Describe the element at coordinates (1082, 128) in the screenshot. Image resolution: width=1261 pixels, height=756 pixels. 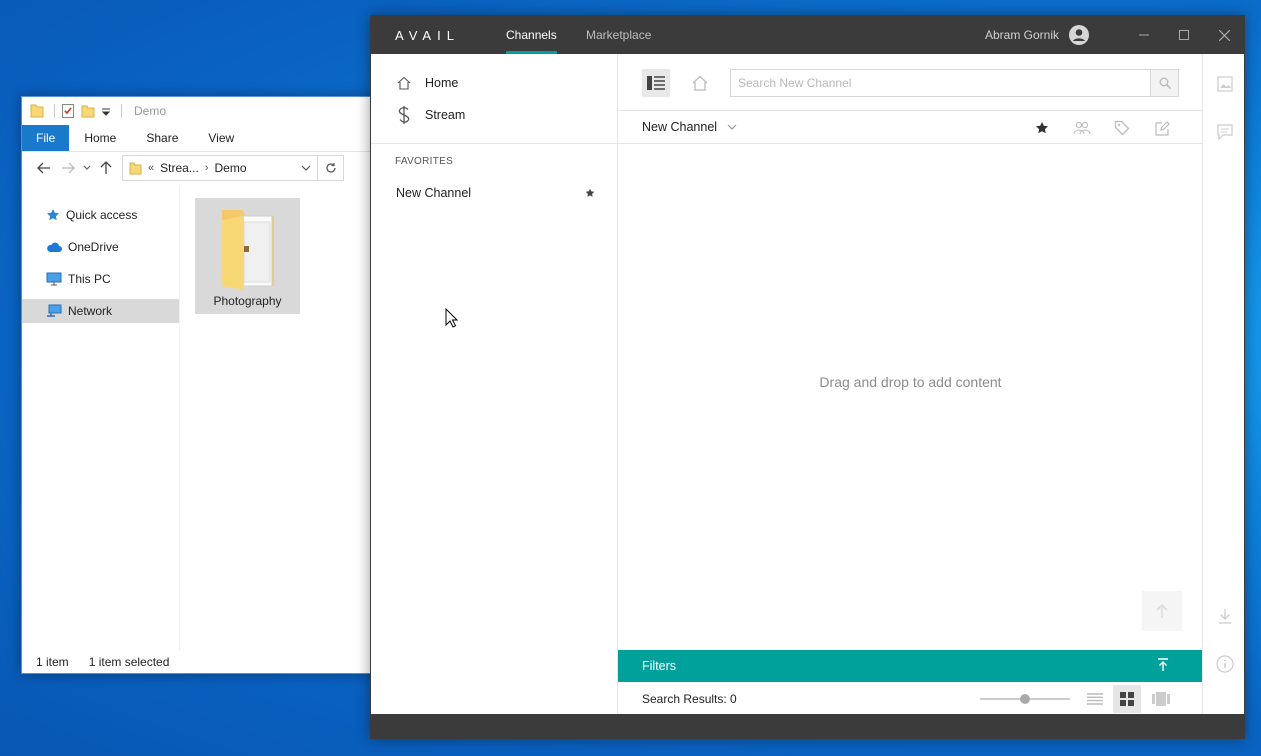
I see `members-icon` at that location.